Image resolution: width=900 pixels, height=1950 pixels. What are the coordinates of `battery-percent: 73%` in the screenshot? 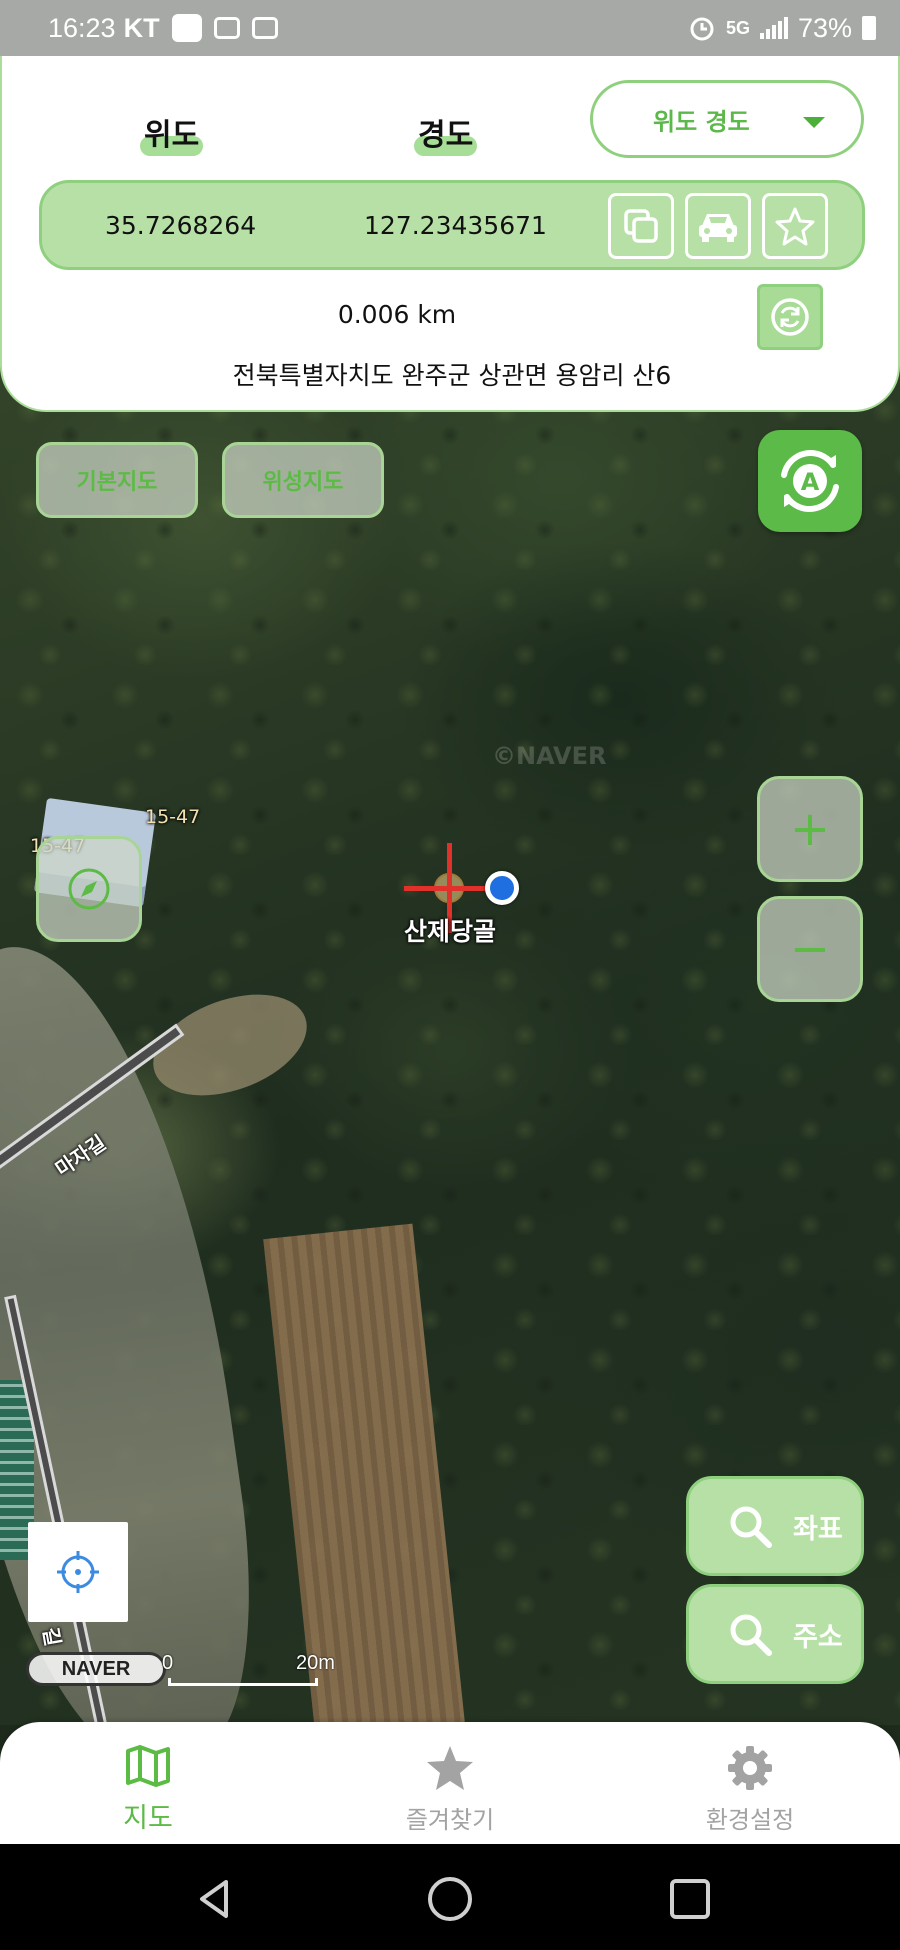 It's located at (824, 27).